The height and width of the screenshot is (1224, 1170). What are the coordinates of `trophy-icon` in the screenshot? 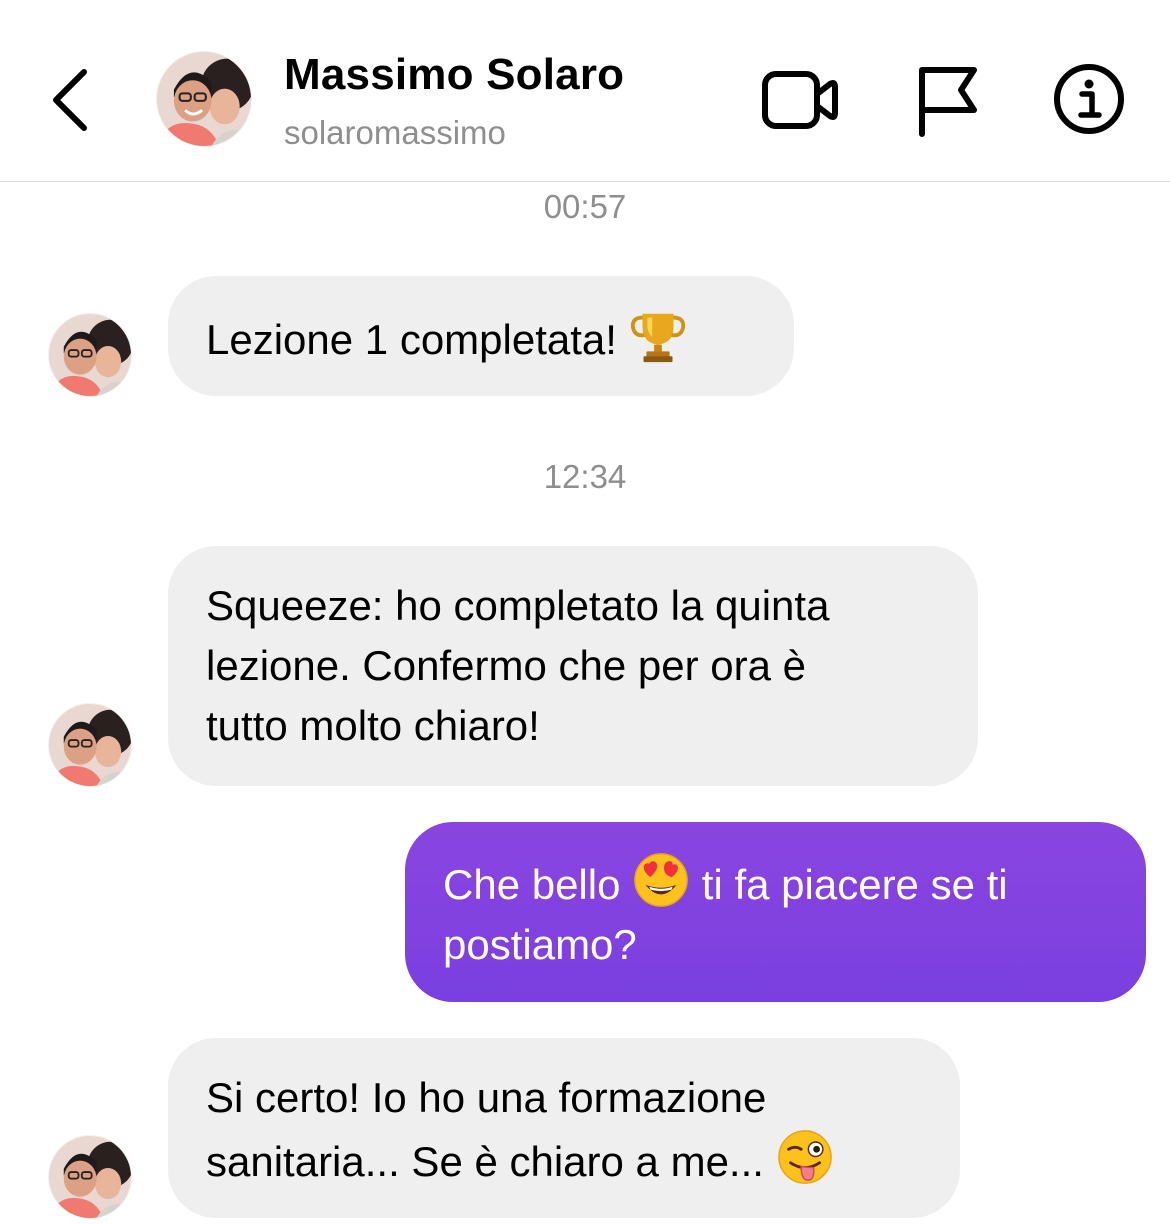 It's located at (658, 335).